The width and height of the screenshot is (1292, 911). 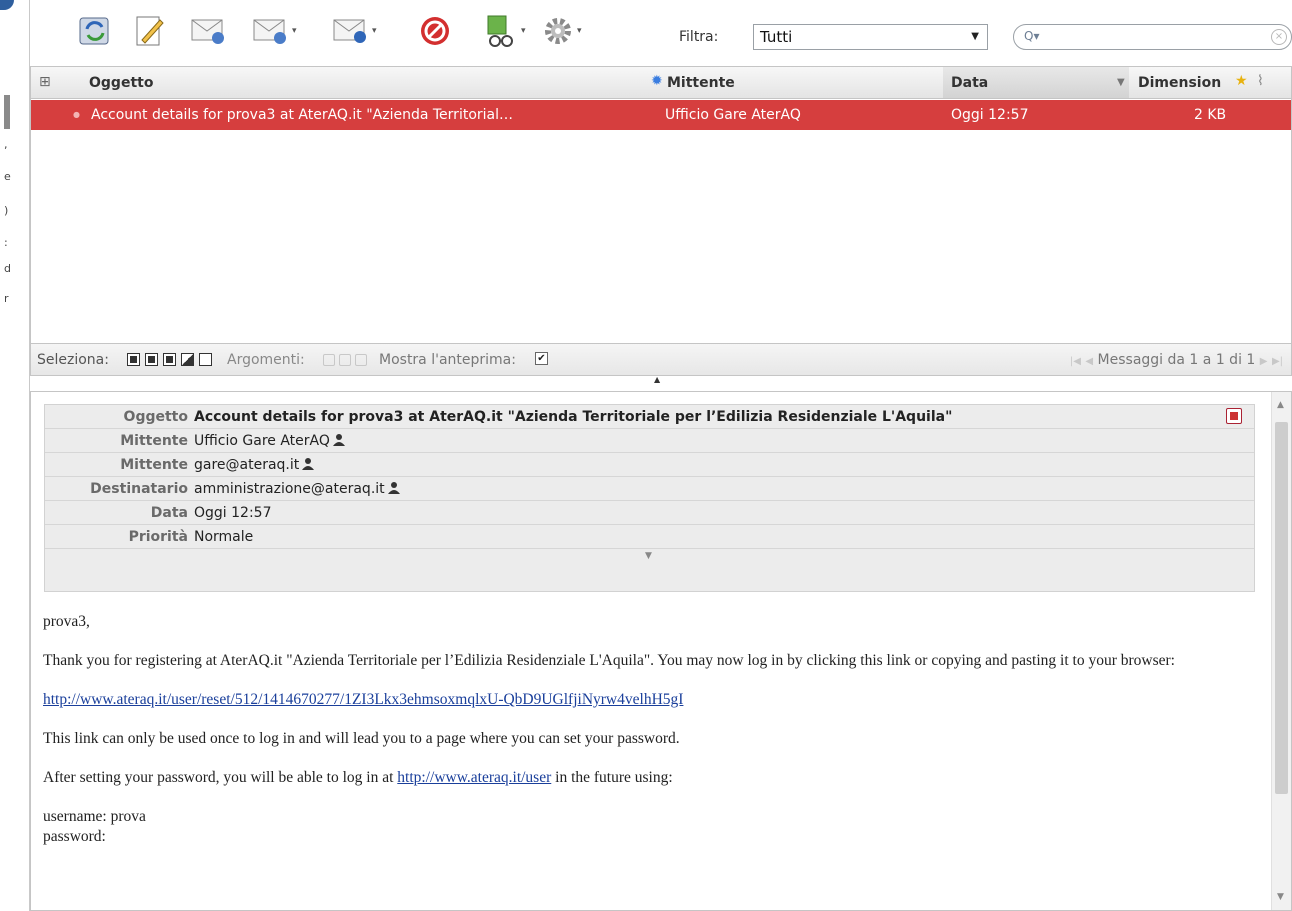 I want to click on row-size: 2 KB, so click(x=1210, y=115).